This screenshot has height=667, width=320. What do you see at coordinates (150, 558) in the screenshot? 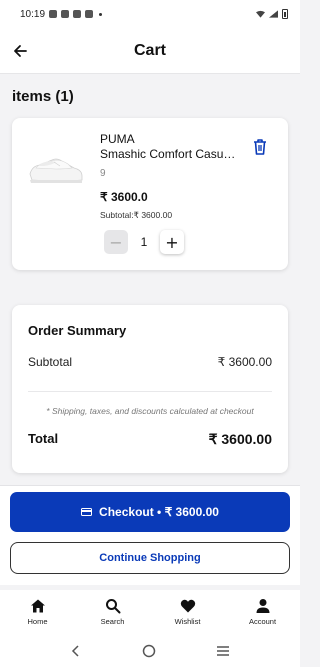
I see `continue-shopping-button: Continue Shopping` at bounding box center [150, 558].